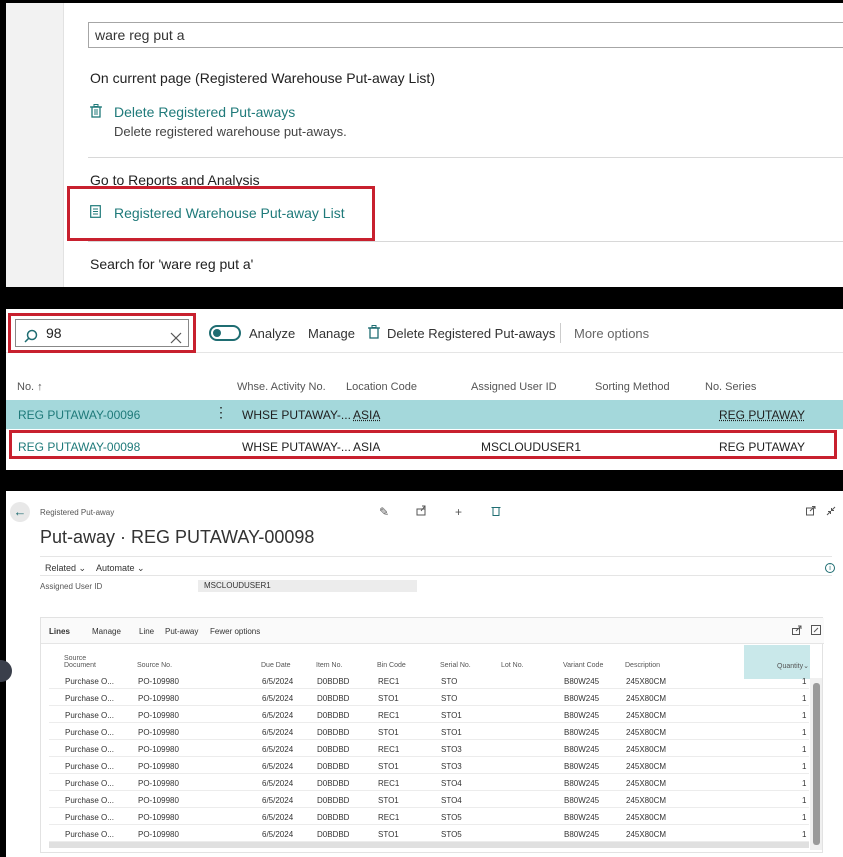  Describe the element at coordinates (730, 387) in the screenshot. I see `column-header-no-series: No. Series` at that location.